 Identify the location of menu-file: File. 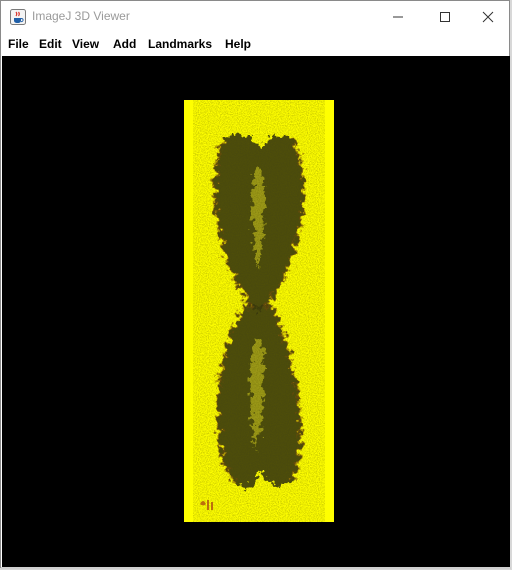
(18, 44).